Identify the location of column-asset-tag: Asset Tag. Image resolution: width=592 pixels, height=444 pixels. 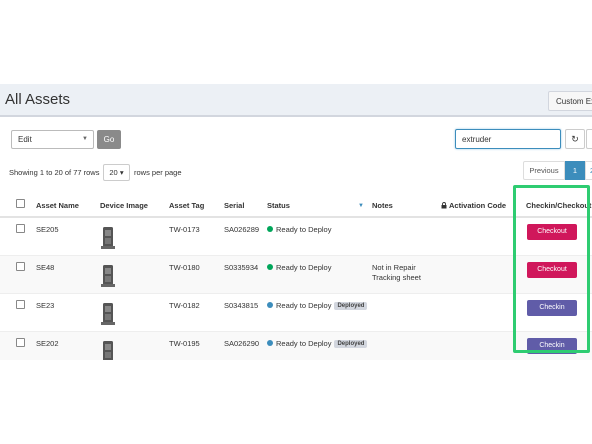
(186, 205).